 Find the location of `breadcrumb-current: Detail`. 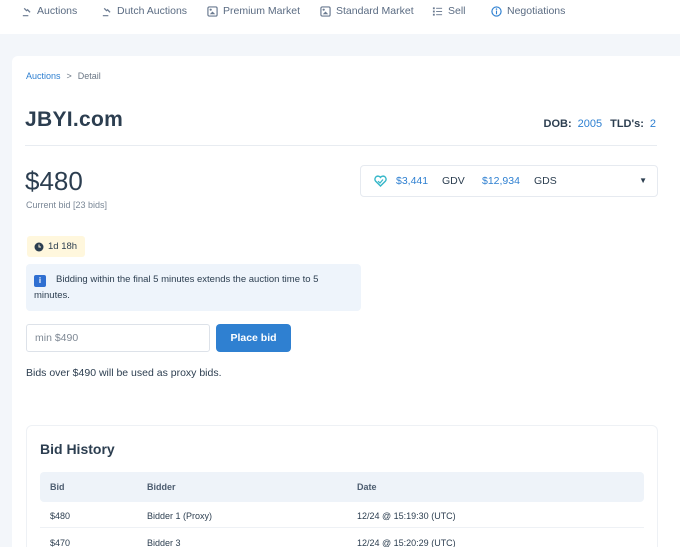

breadcrumb-current: Detail is located at coordinates (89, 76).